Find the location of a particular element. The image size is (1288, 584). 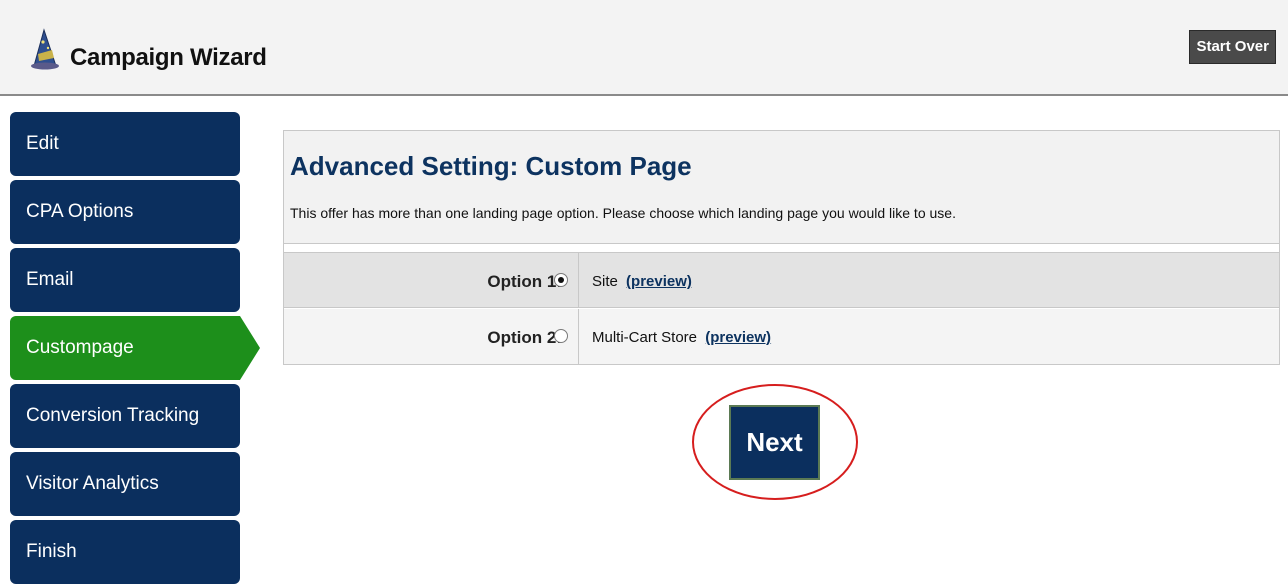

wizard-hat-icon is located at coordinates (45, 49).